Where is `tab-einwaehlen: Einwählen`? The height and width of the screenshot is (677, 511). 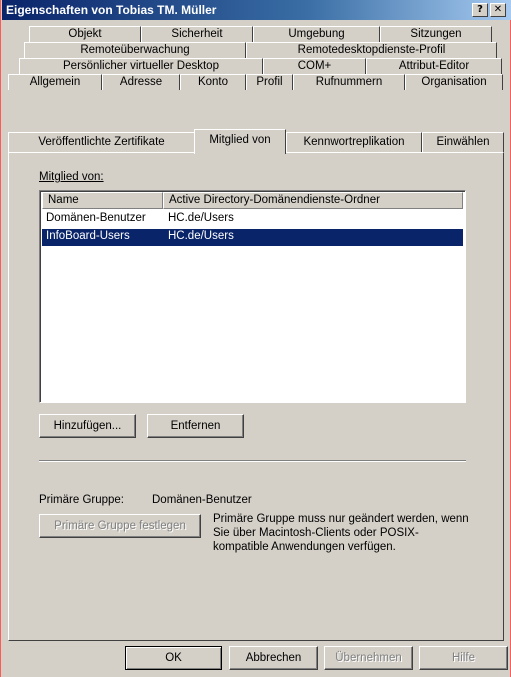
tab-einwaehlen: Einwählen is located at coordinates (463, 142).